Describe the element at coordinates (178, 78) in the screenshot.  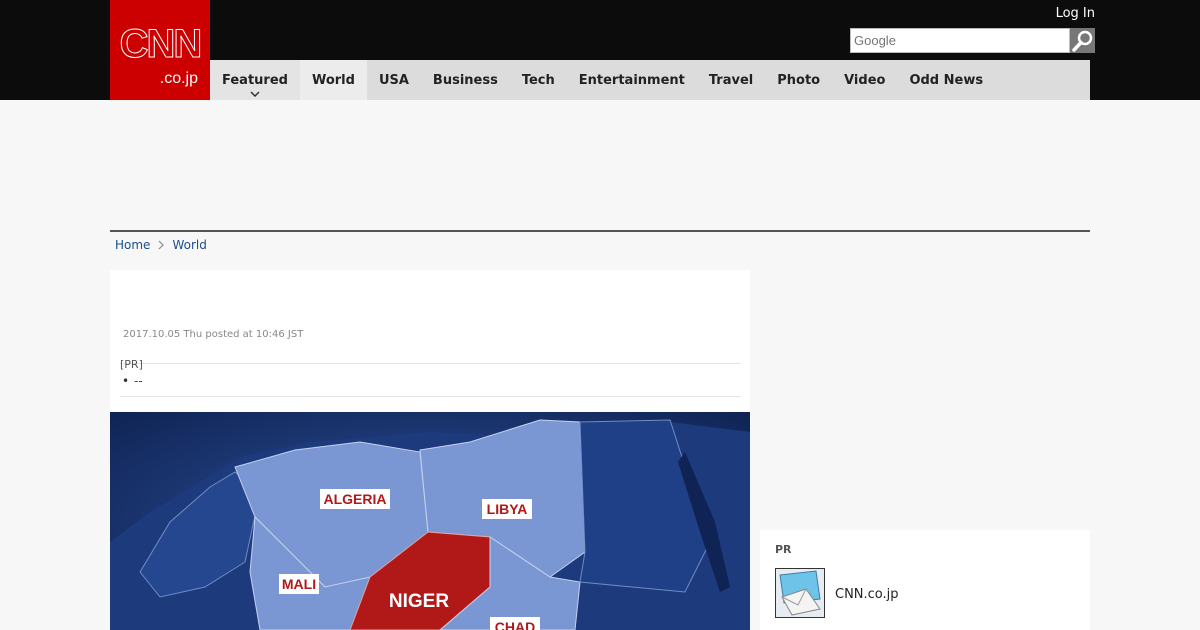
I see `logo-sub-text: .co.jp` at that location.